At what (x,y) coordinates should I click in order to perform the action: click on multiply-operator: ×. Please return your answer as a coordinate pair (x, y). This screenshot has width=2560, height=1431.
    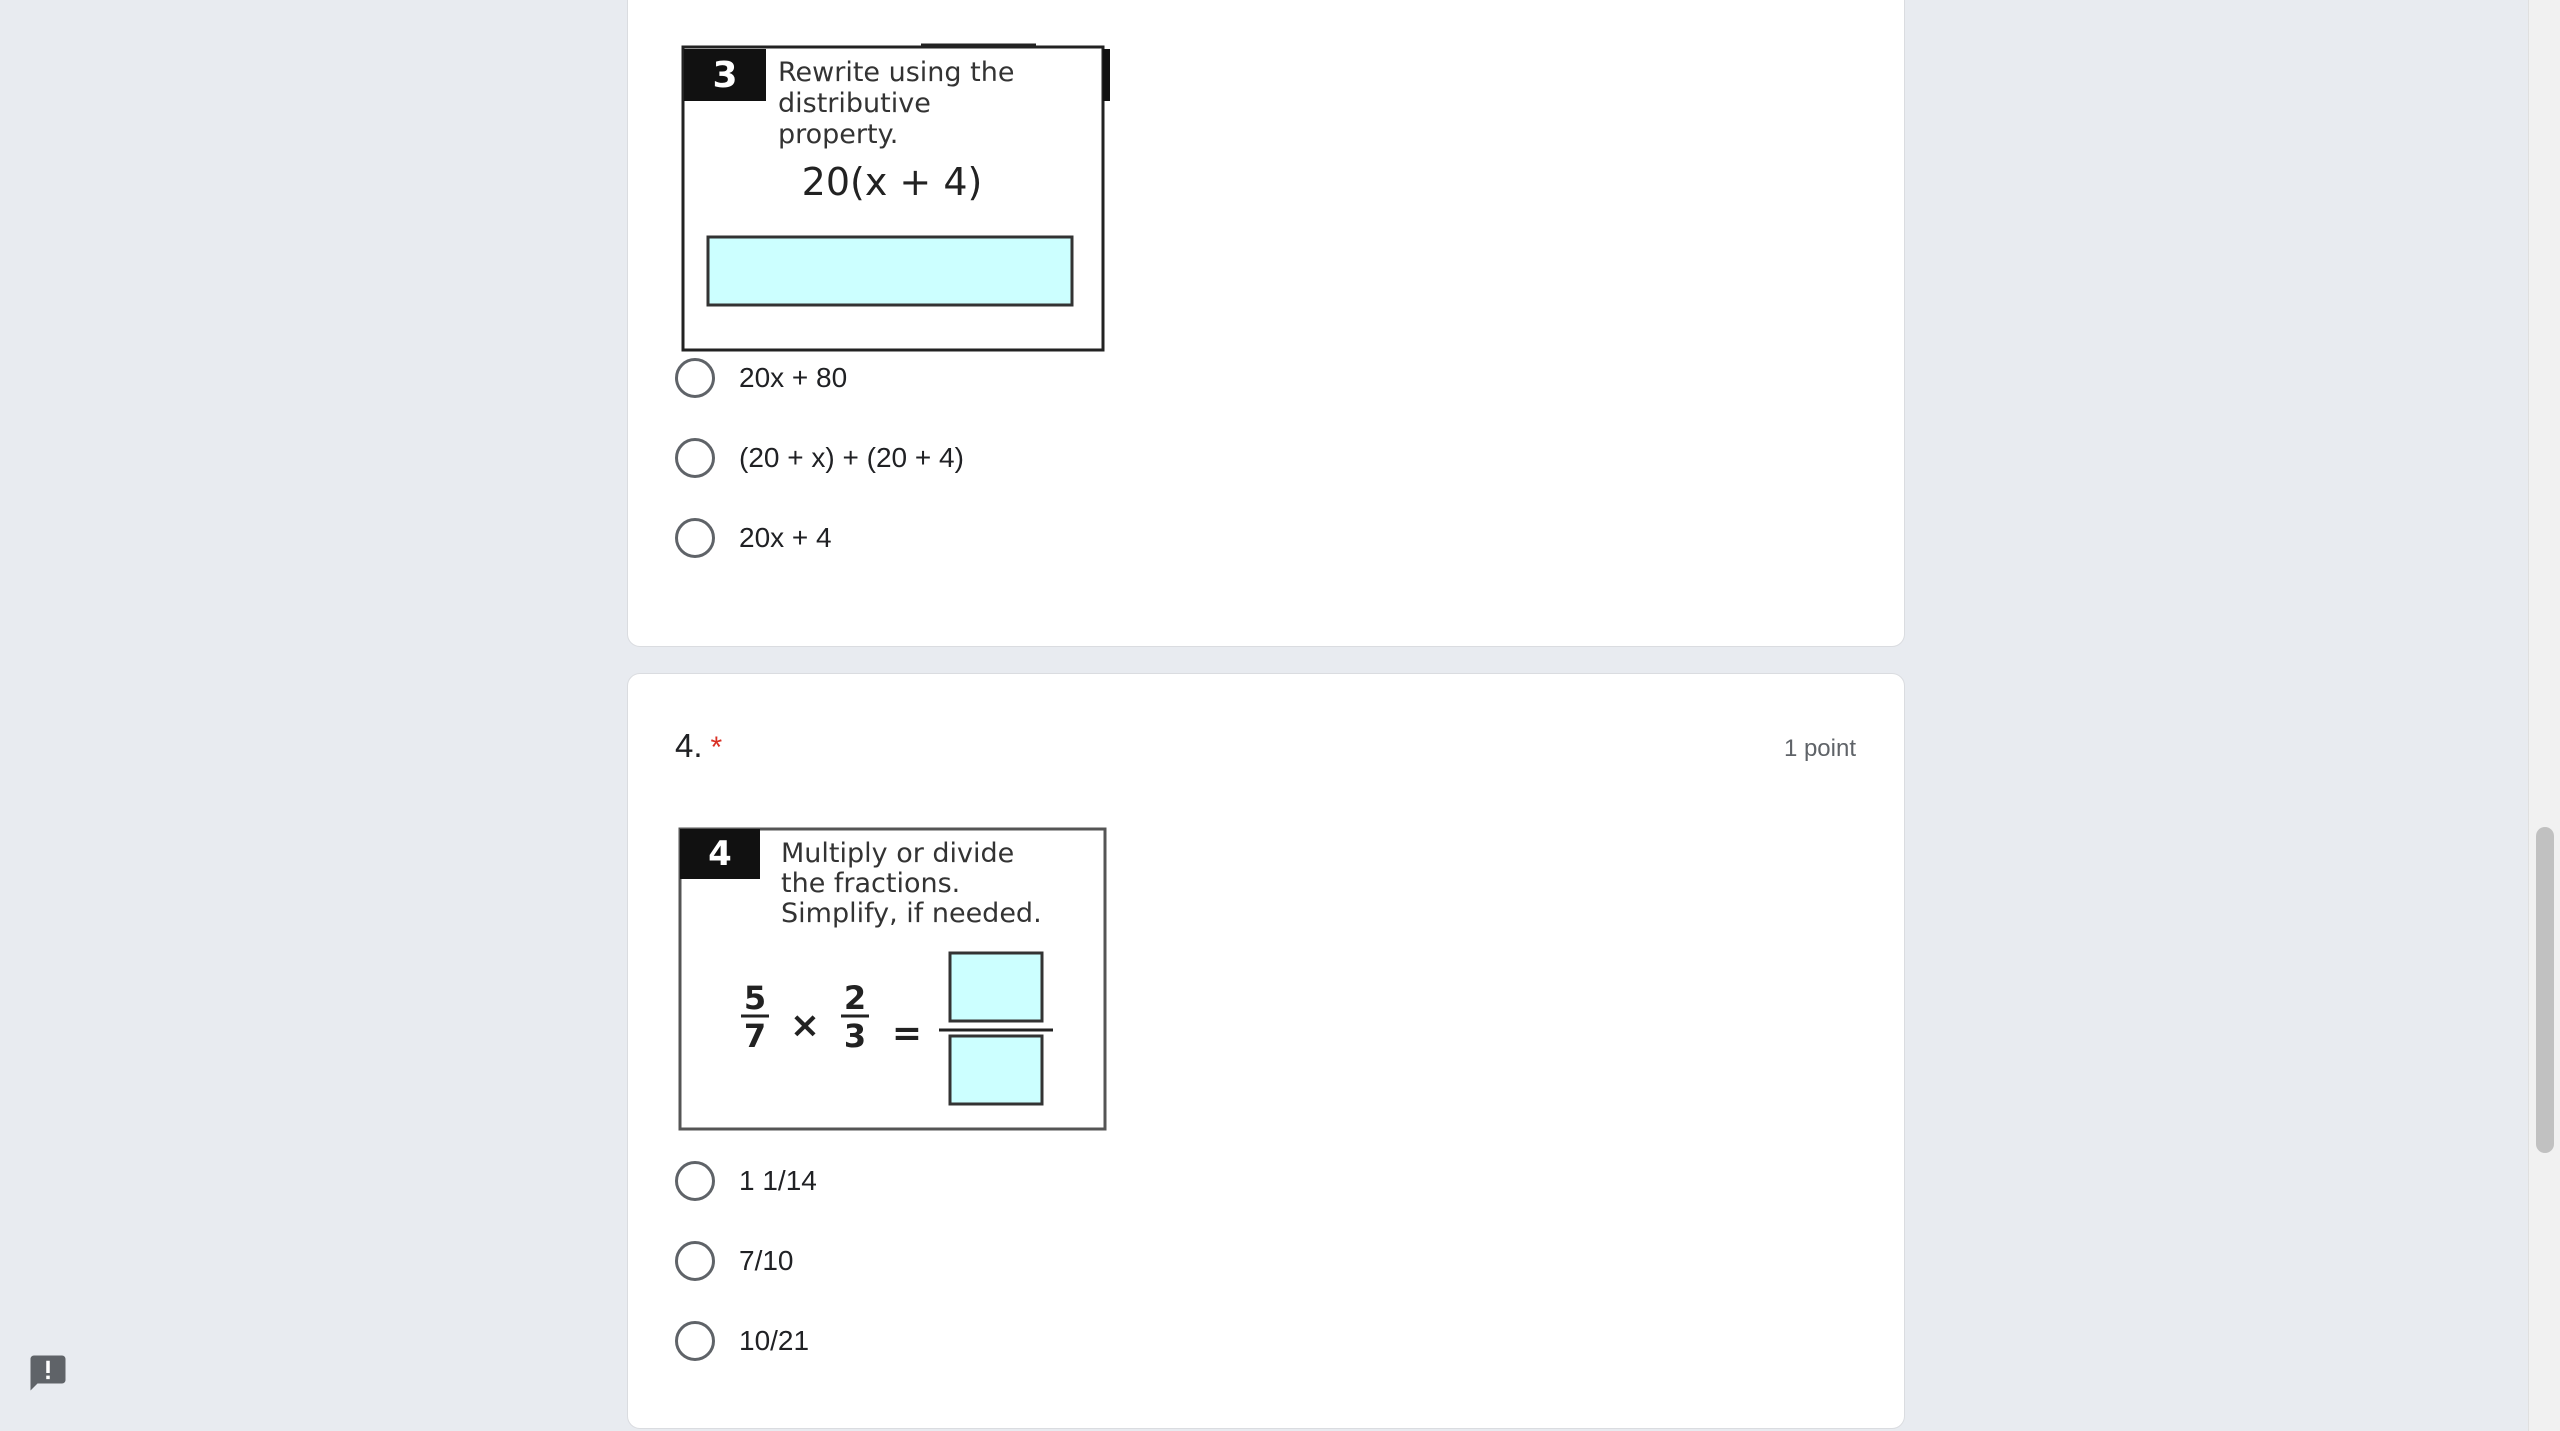
    Looking at the image, I should click on (805, 1025).